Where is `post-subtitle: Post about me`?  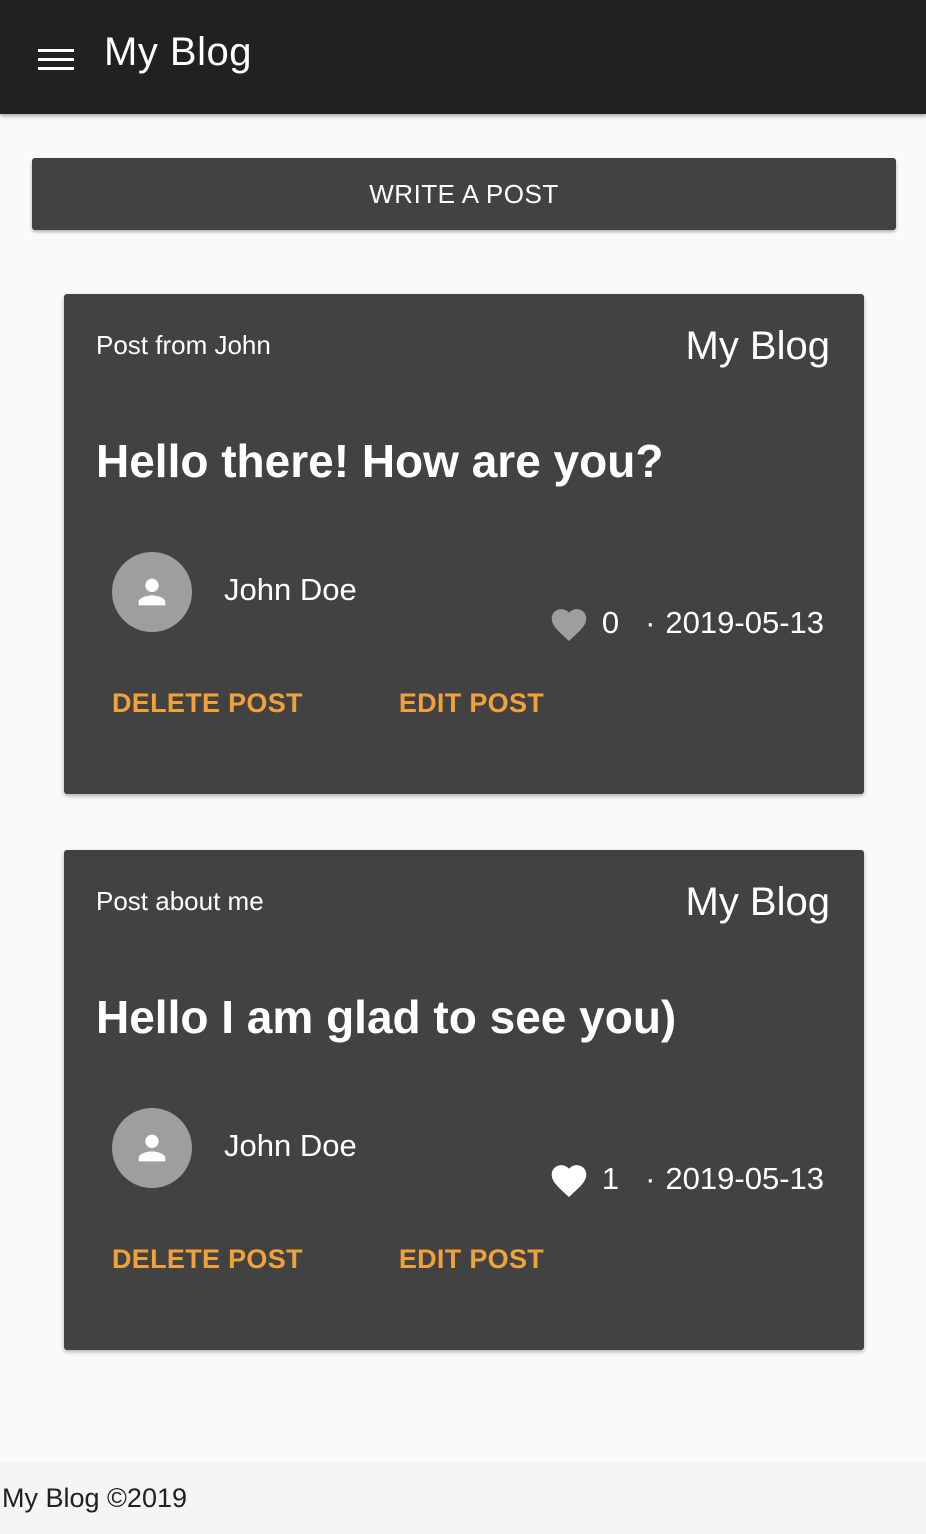
post-subtitle: Post about me is located at coordinates (180, 901).